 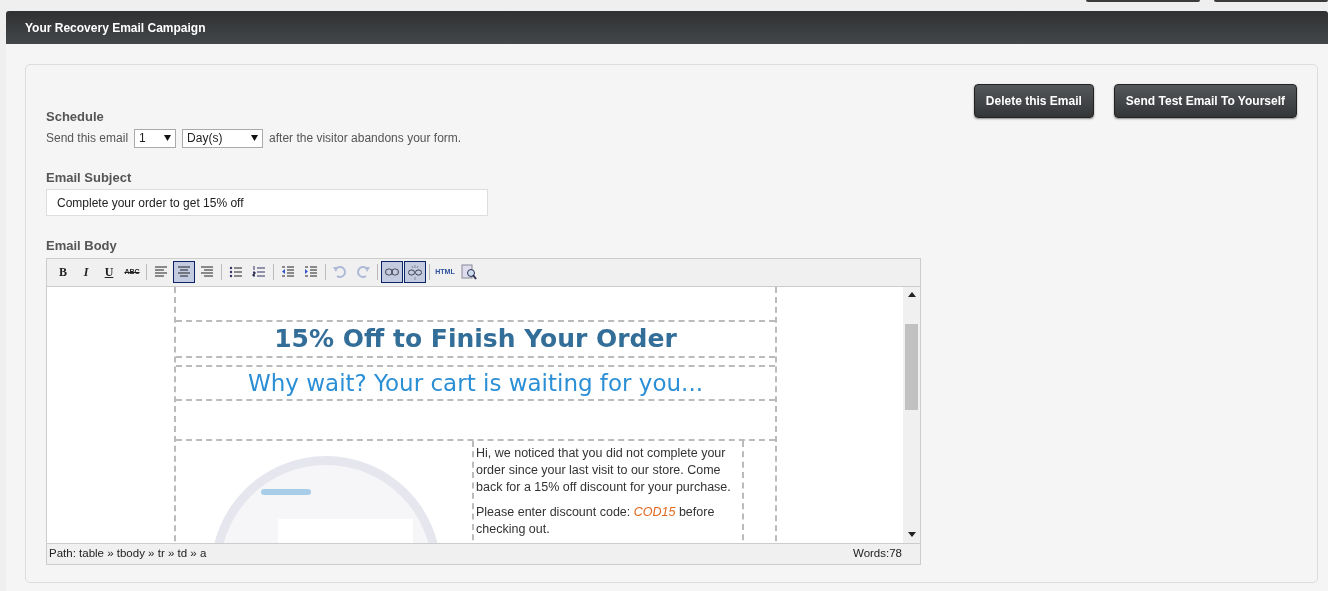 What do you see at coordinates (223, 138) in the screenshot?
I see `select-field: Day(s)` at bounding box center [223, 138].